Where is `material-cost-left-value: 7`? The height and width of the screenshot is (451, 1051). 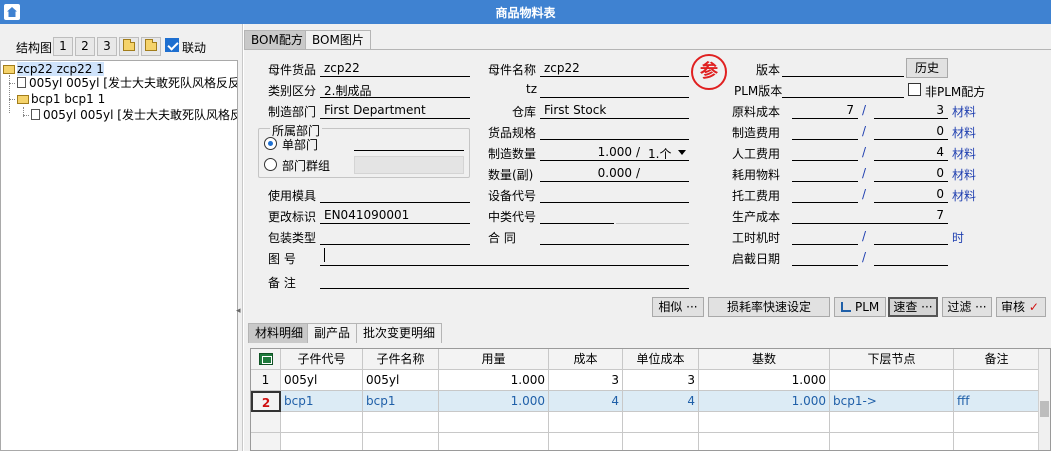
material-cost-left-value: 7 is located at coordinates (850, 110).